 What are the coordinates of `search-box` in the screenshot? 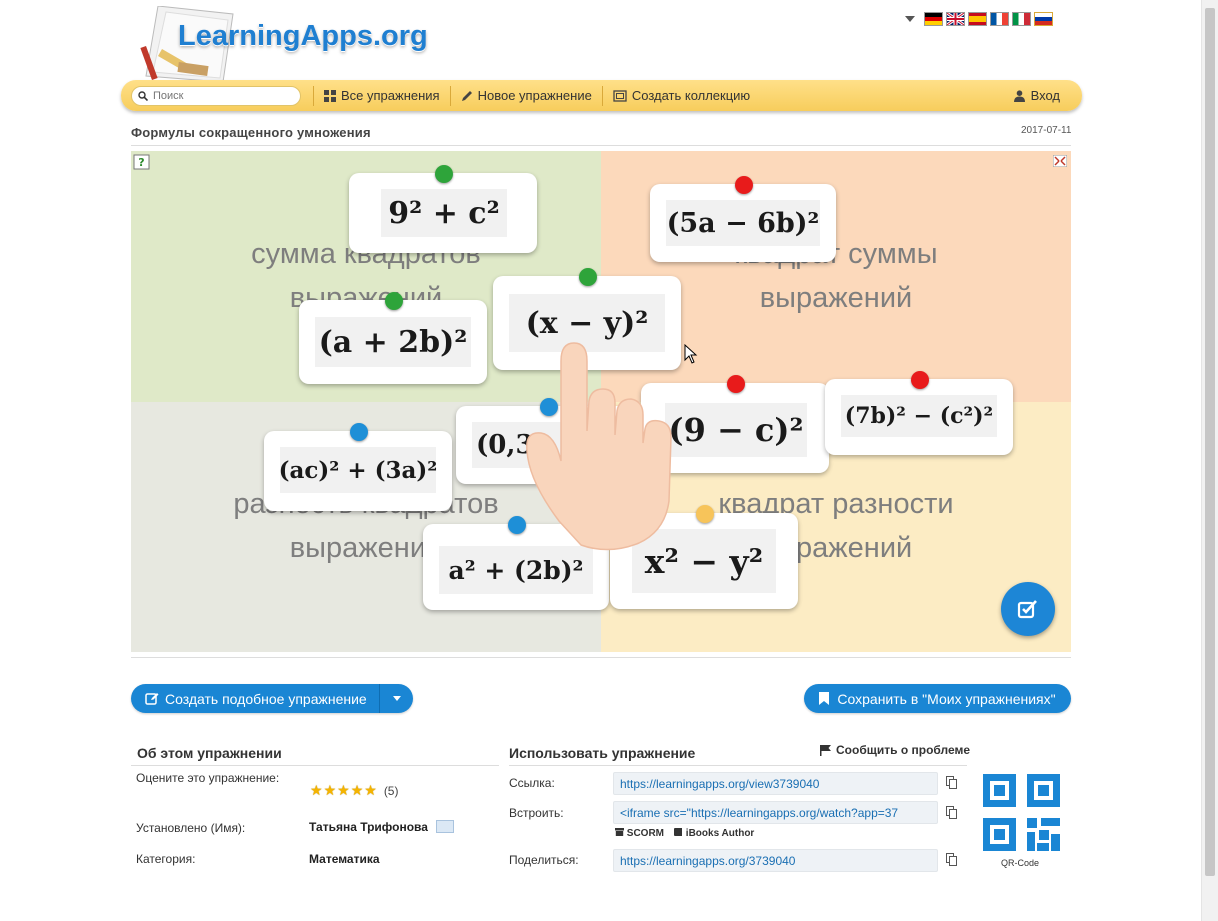 It's located at (216, 95).